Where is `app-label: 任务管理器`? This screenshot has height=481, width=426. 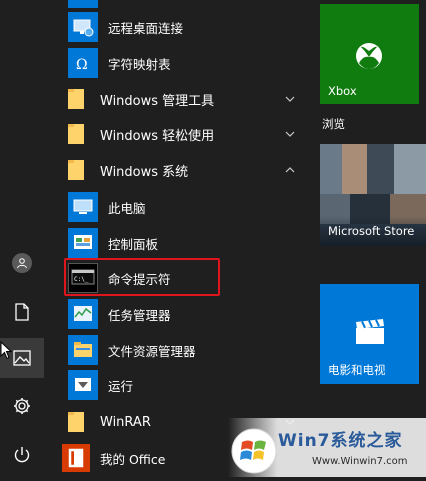 app-label: 任务管理器 is located at coordinates (139, 315).